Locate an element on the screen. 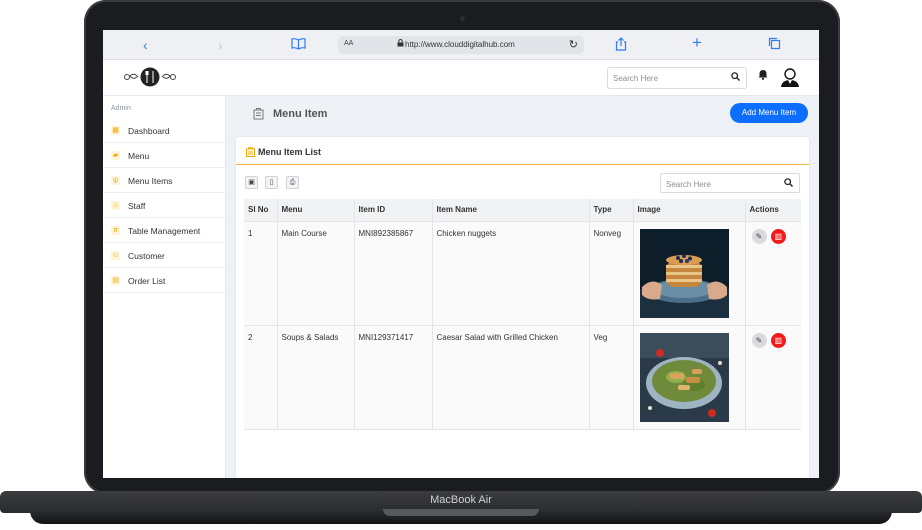 This screenshot has width=922, height=530. tabs-icon is located at coordinates (774, 45).